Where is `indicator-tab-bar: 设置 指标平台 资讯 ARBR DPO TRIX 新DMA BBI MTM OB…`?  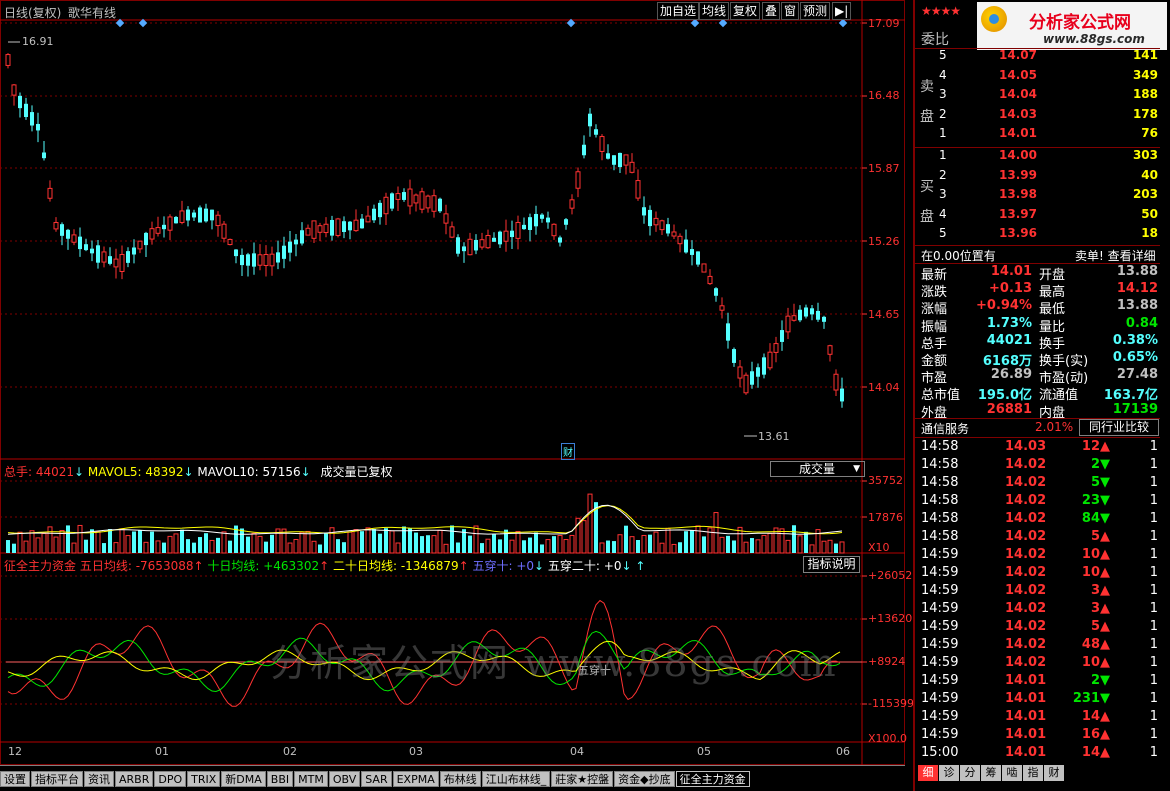
indicator-tab-bar: 设置 指标平台 资讯 ARBR DPO TRIX 新DMA BBI MTM OB… is located at coordinates (452, 778).